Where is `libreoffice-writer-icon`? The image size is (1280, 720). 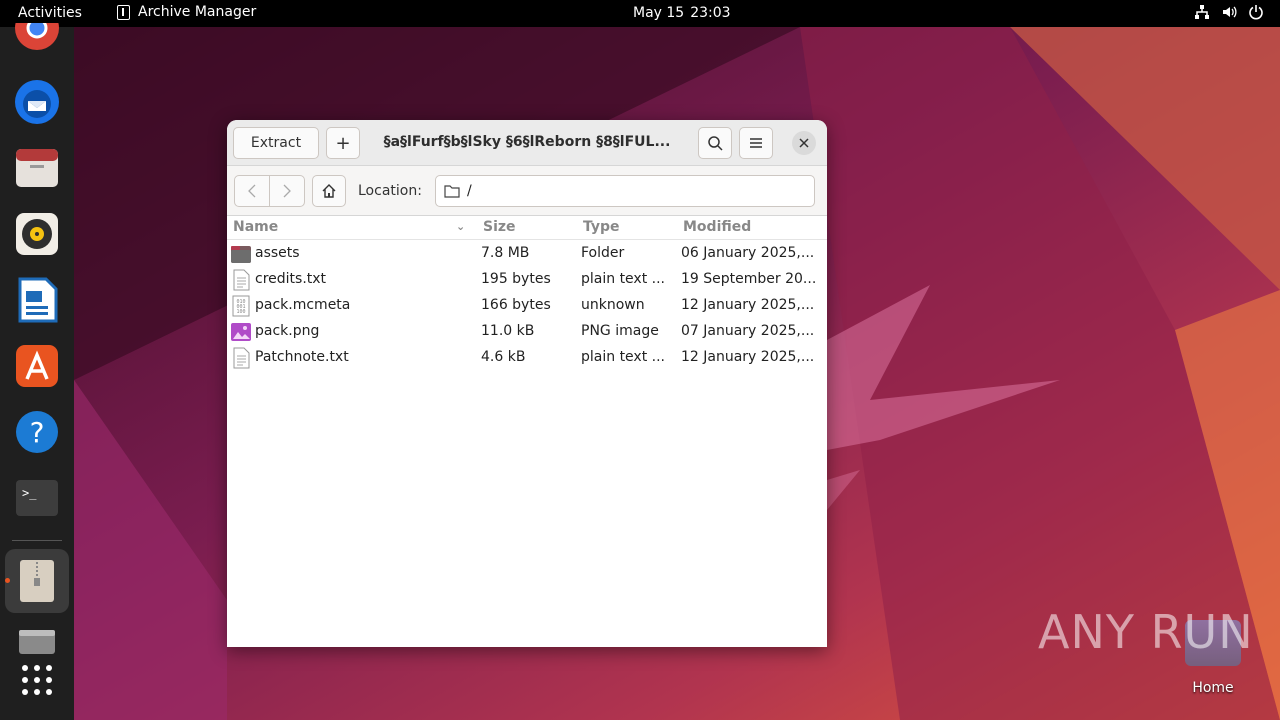 libreoffice-writer-icon is located at coordinates (38, 300).